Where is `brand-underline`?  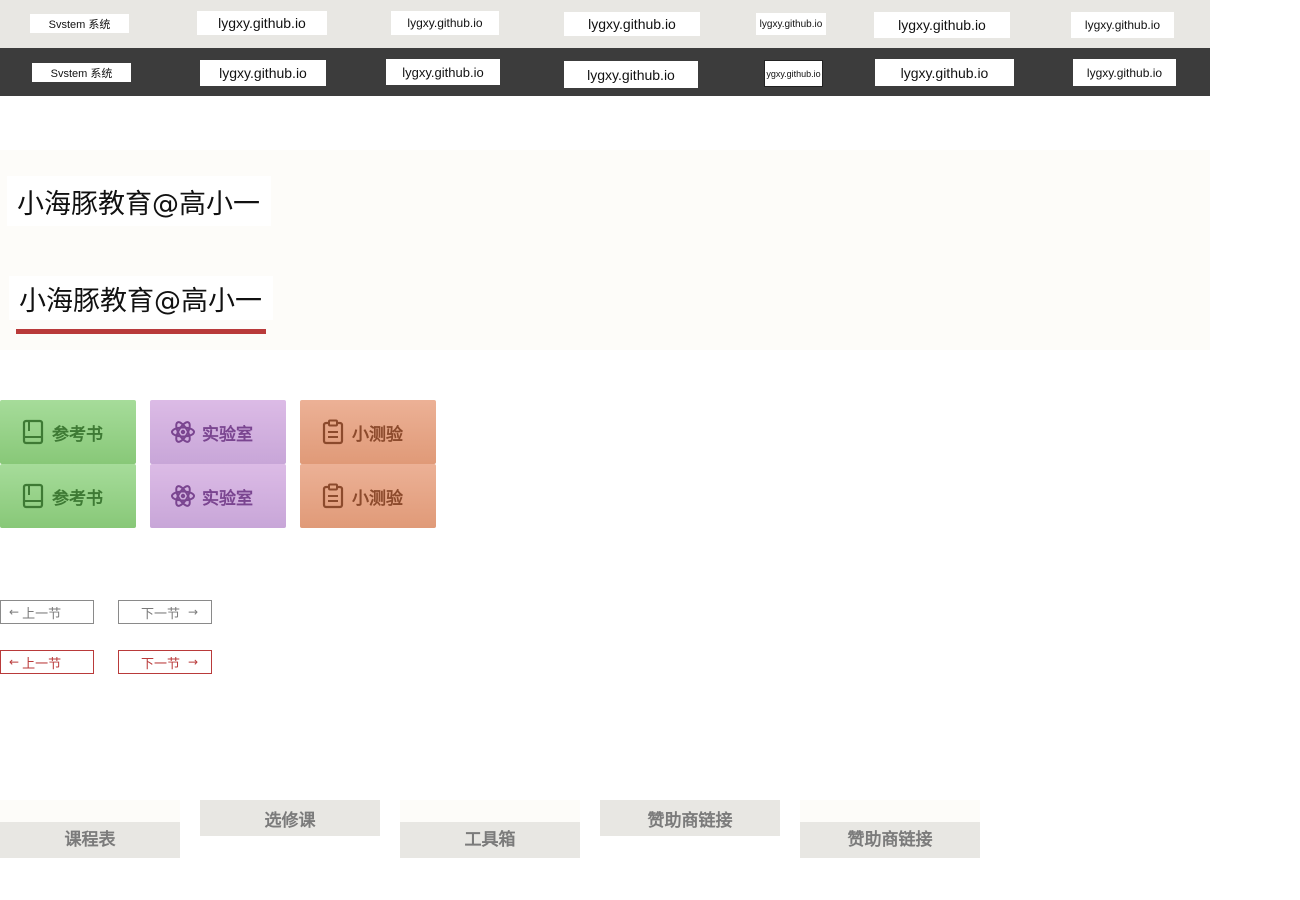 brand-underline is located at coordinates (141, 331).